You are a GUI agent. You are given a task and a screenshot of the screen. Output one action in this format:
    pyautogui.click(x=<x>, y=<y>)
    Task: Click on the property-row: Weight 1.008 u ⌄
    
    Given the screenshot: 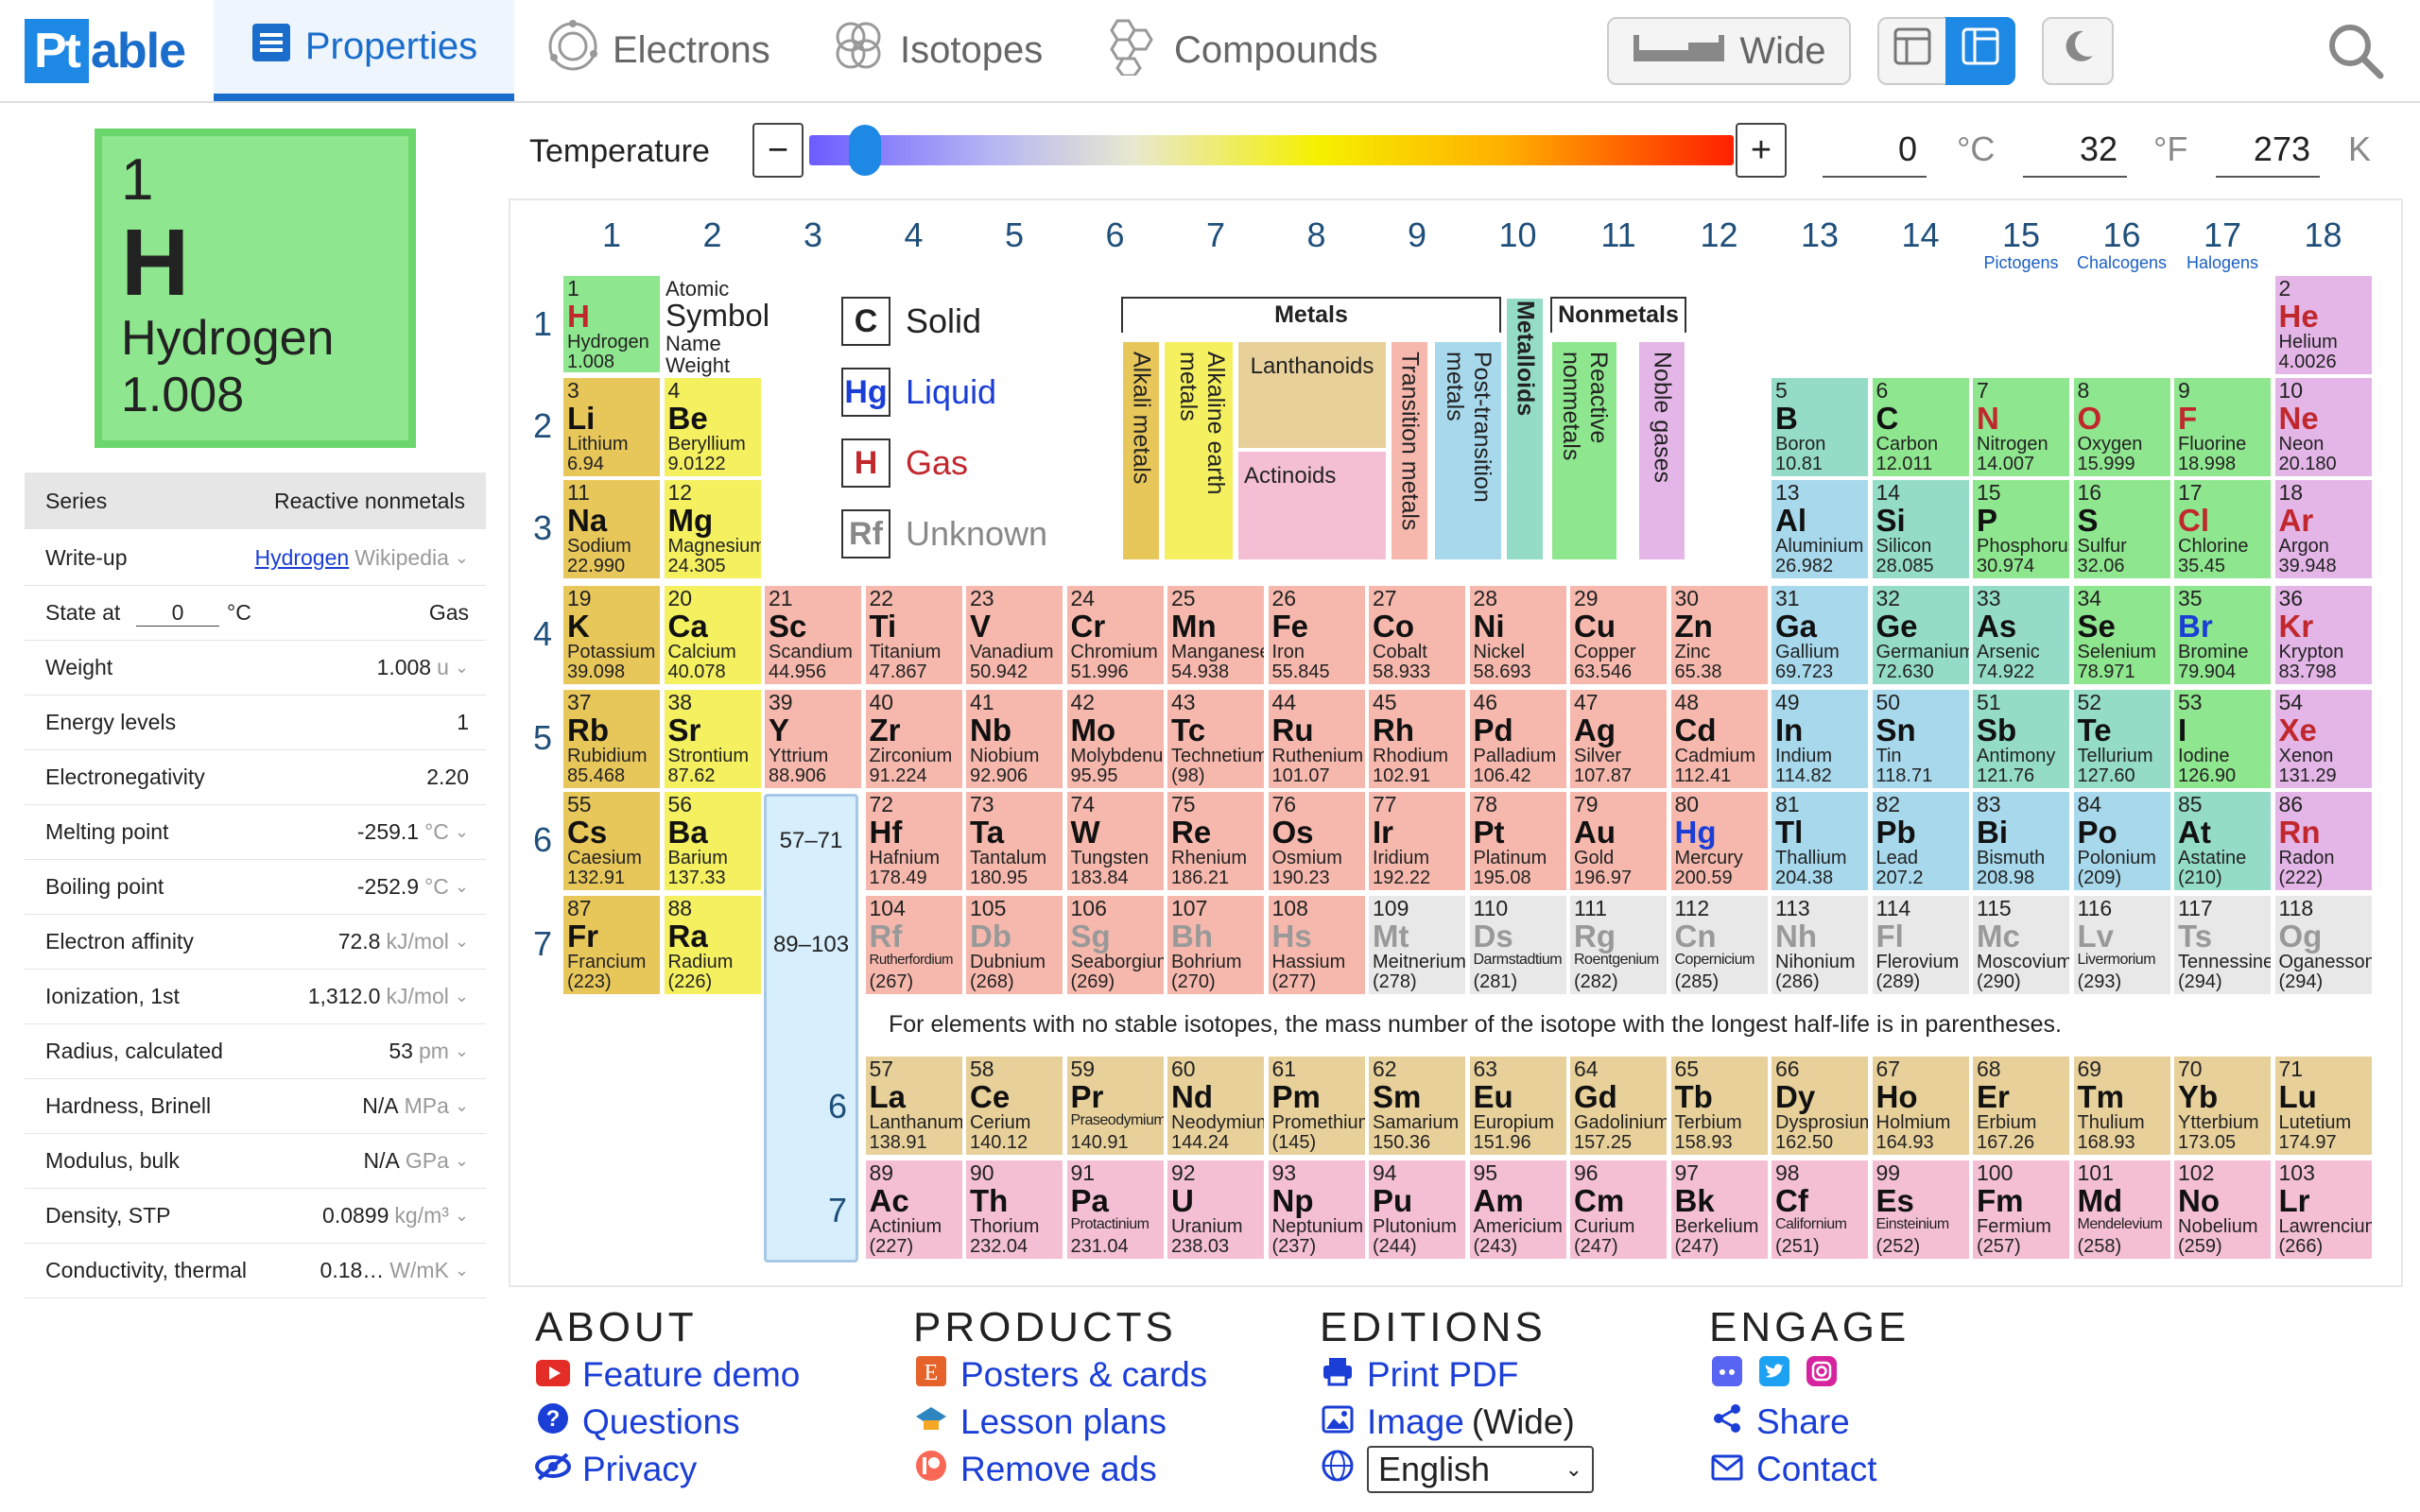 What is the action you would take?
    pyautogui.click(x=256, y=668)
    